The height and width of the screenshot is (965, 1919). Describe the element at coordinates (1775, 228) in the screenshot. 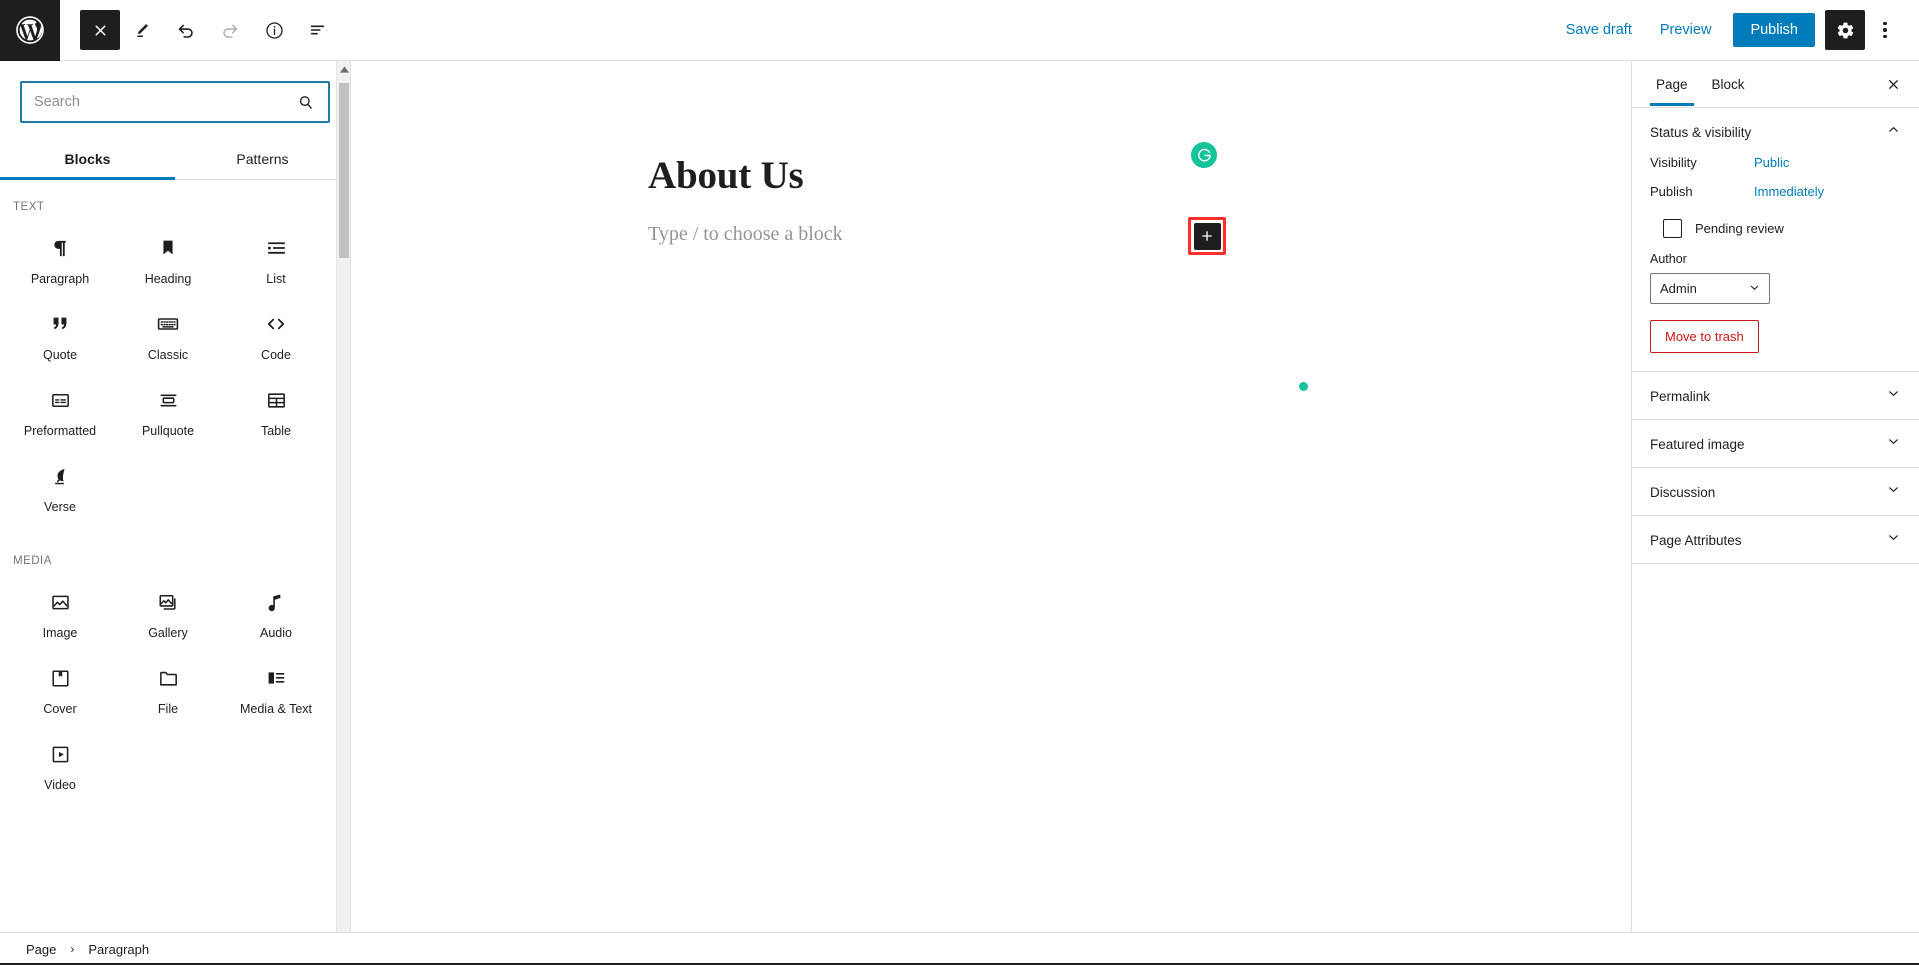

I see `row-pending-review: Pending review` at that location.